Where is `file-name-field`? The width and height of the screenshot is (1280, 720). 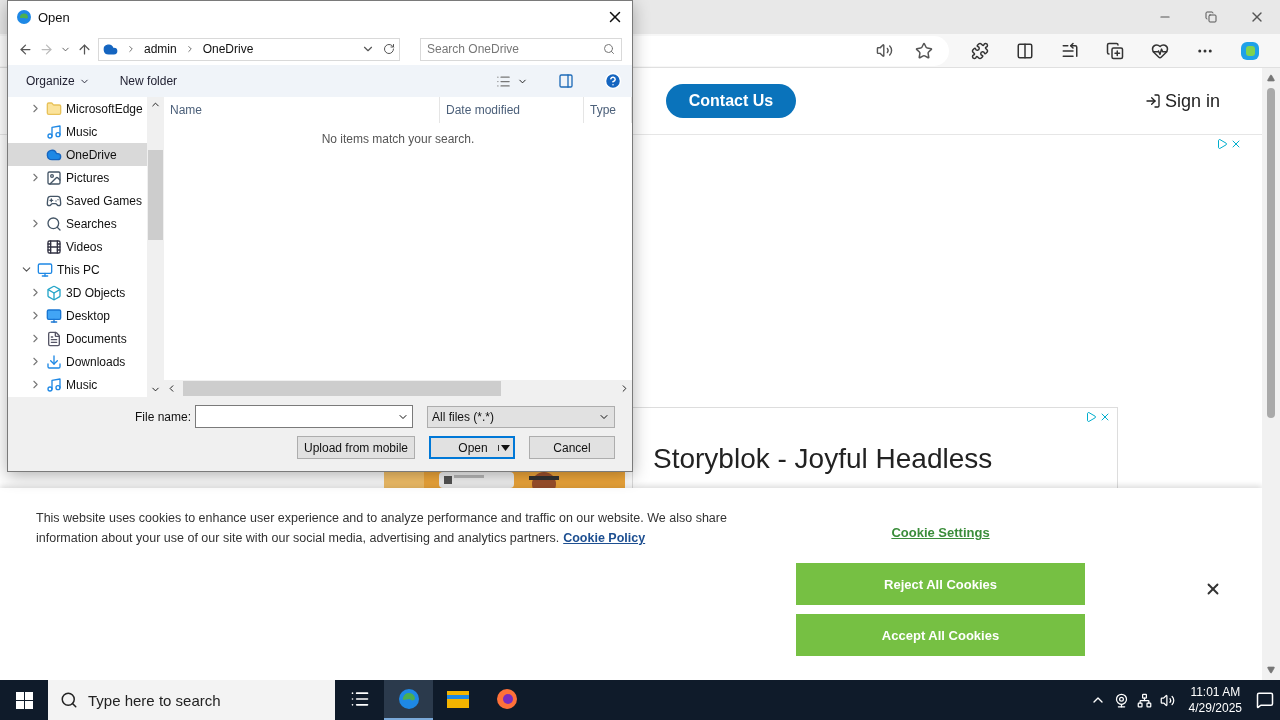
file-name-field is located at coordinates (304, 416).